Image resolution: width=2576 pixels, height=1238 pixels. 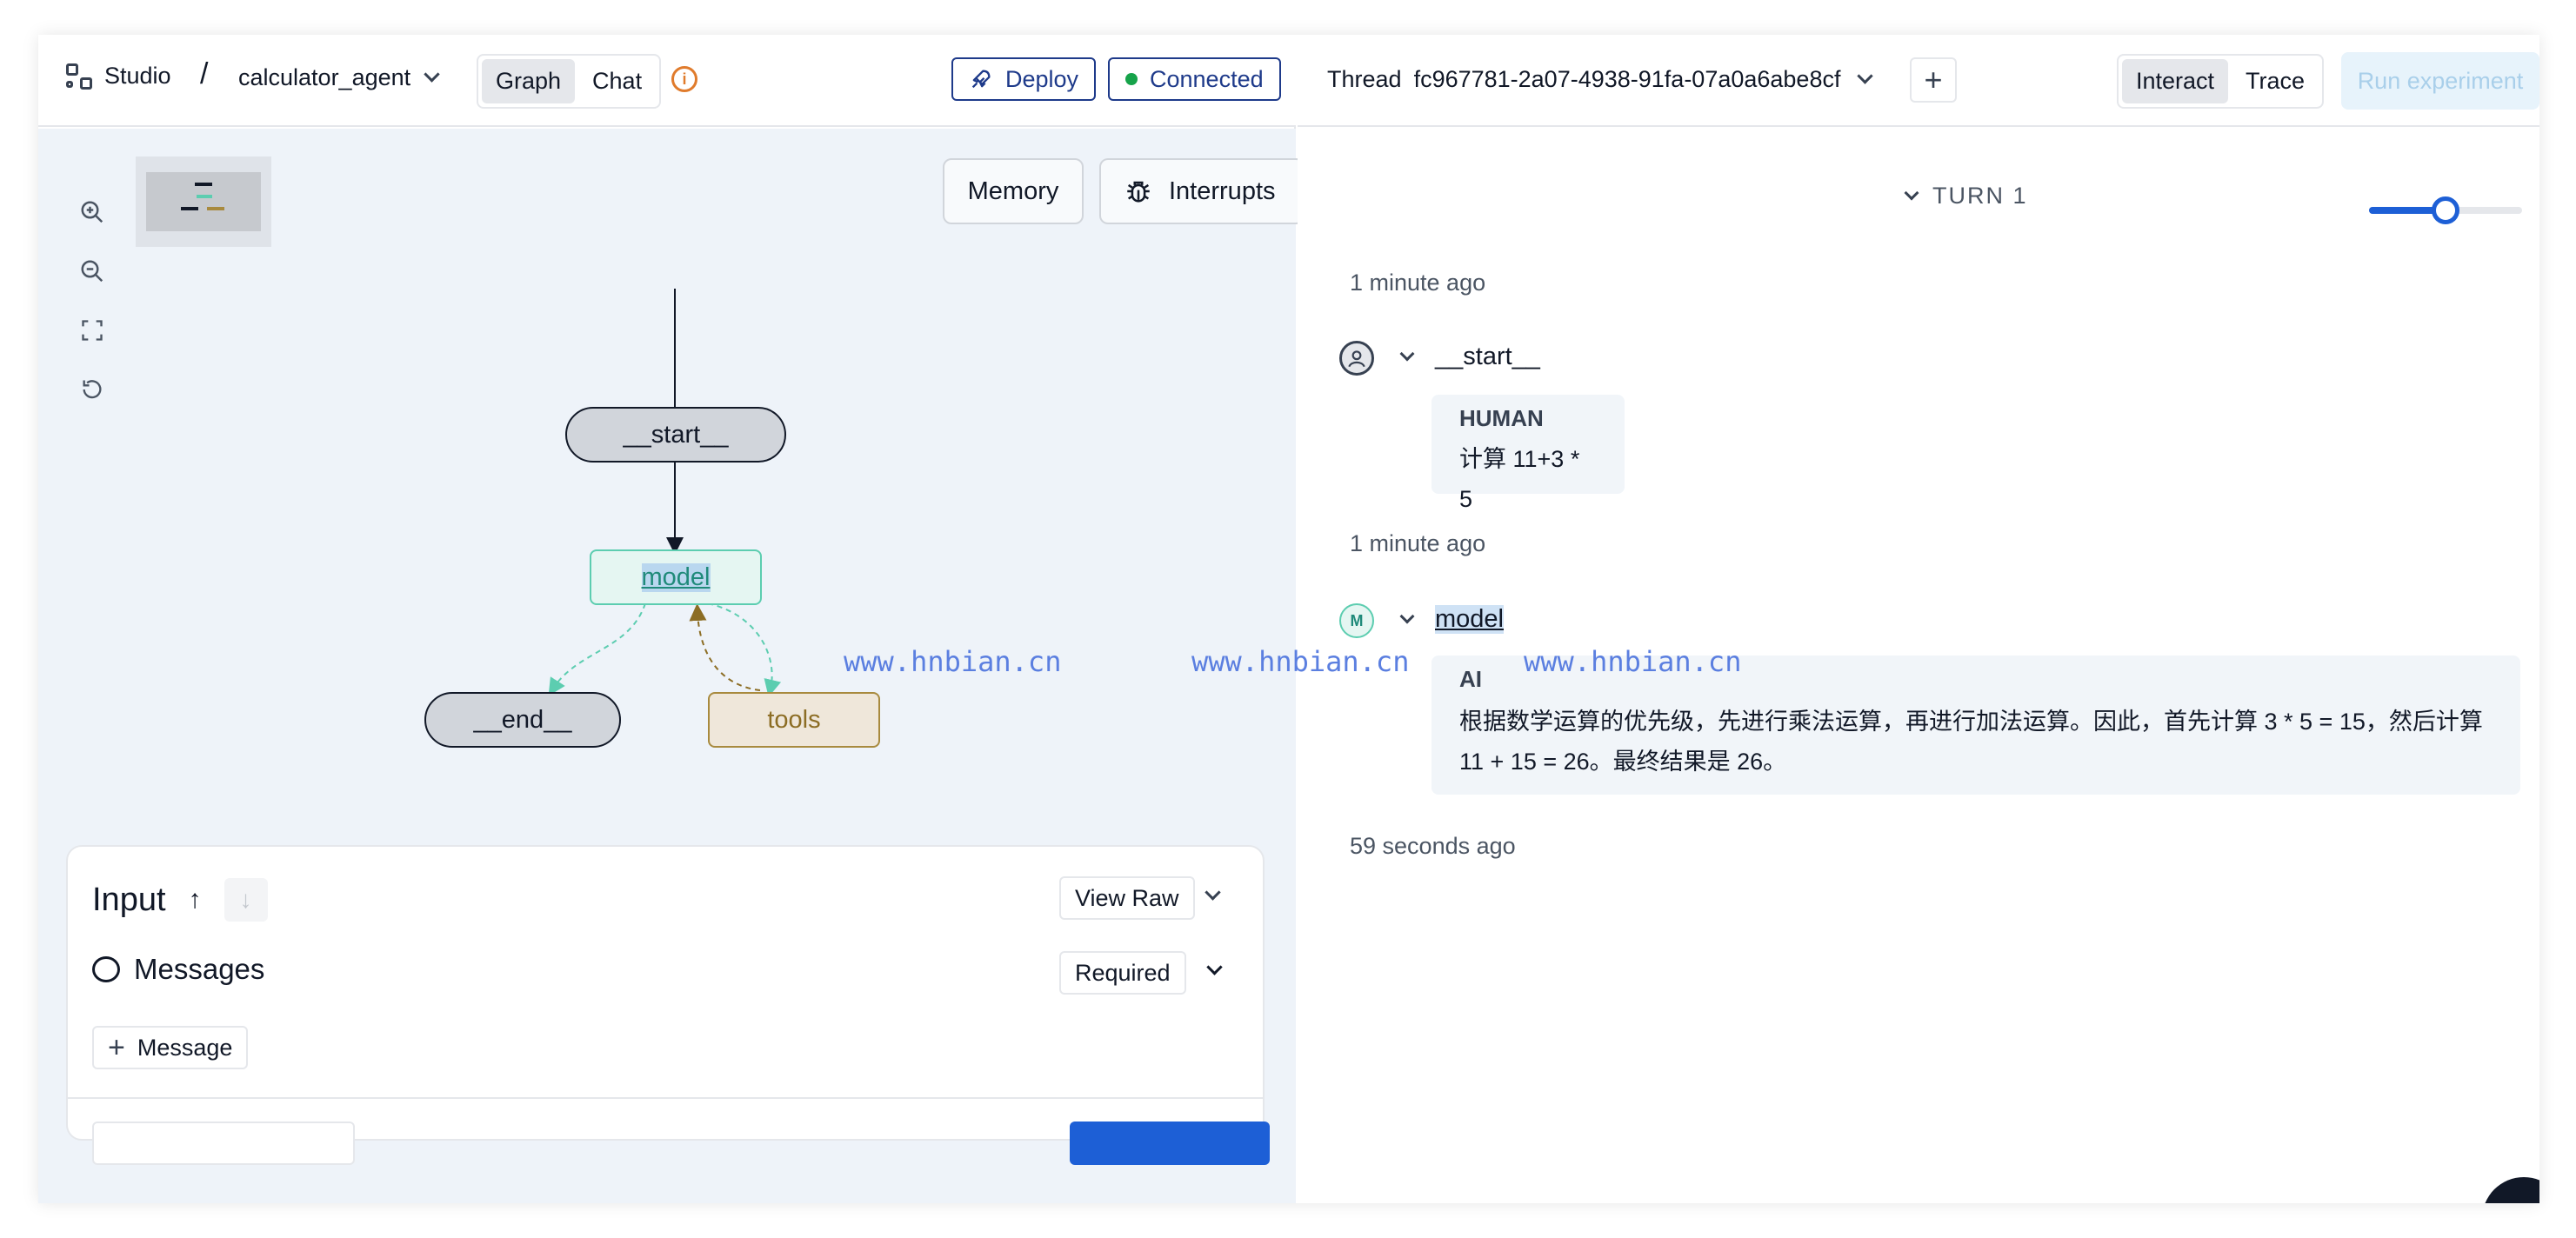 What do you see at coordinates (1356, 620) in the screenshot?
I see `model-avatar-icon: M` at bounding box center [1356, 620].